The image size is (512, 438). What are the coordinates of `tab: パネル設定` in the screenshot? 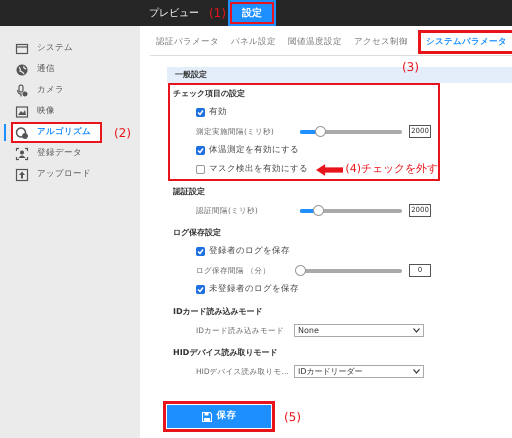 It's located at (253, 42).